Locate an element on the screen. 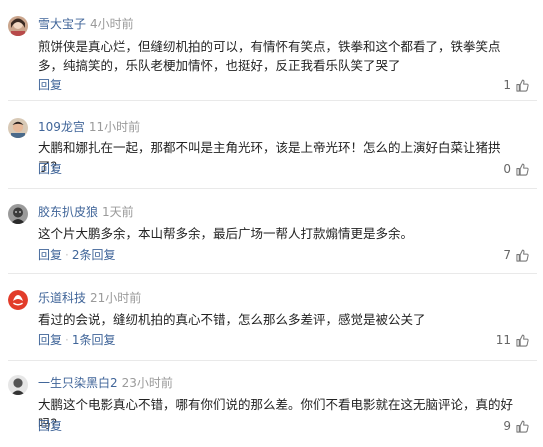  brand-logo-icon is located at coordinates (18, 300).